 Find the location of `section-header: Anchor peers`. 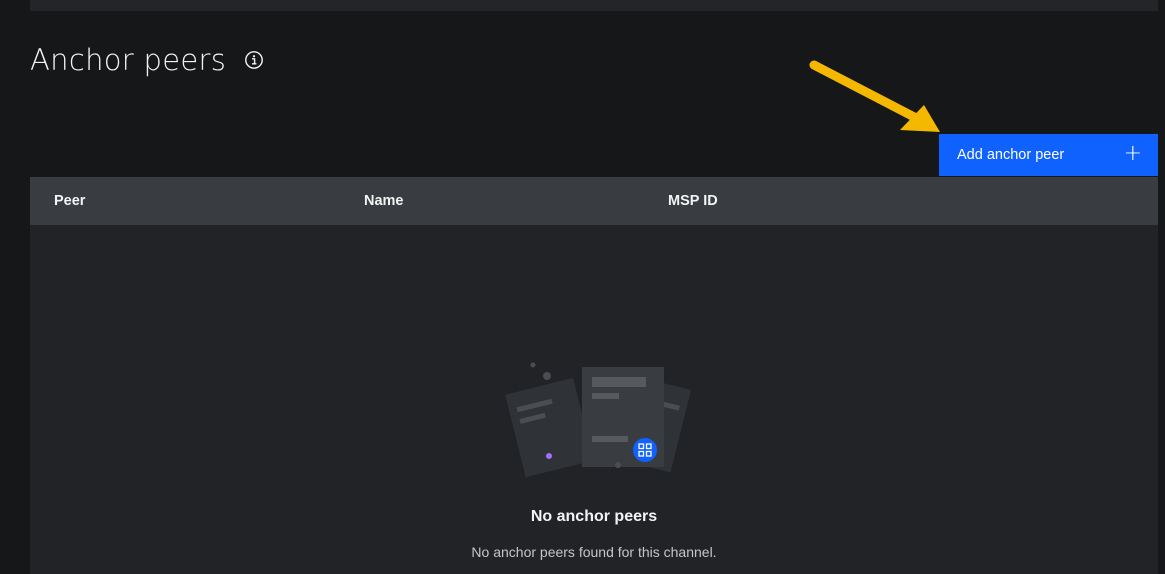

section-header: Anchor peers is located at coordinates (147, 60).